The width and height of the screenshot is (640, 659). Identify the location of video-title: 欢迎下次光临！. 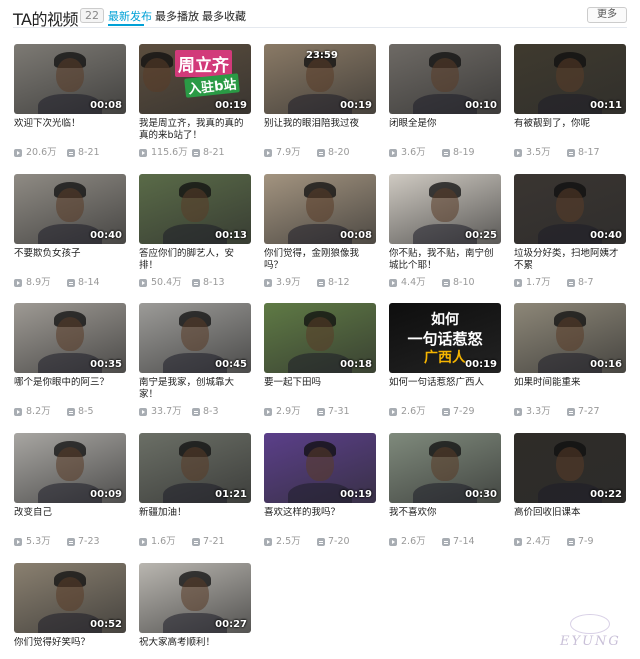
(70, 124).